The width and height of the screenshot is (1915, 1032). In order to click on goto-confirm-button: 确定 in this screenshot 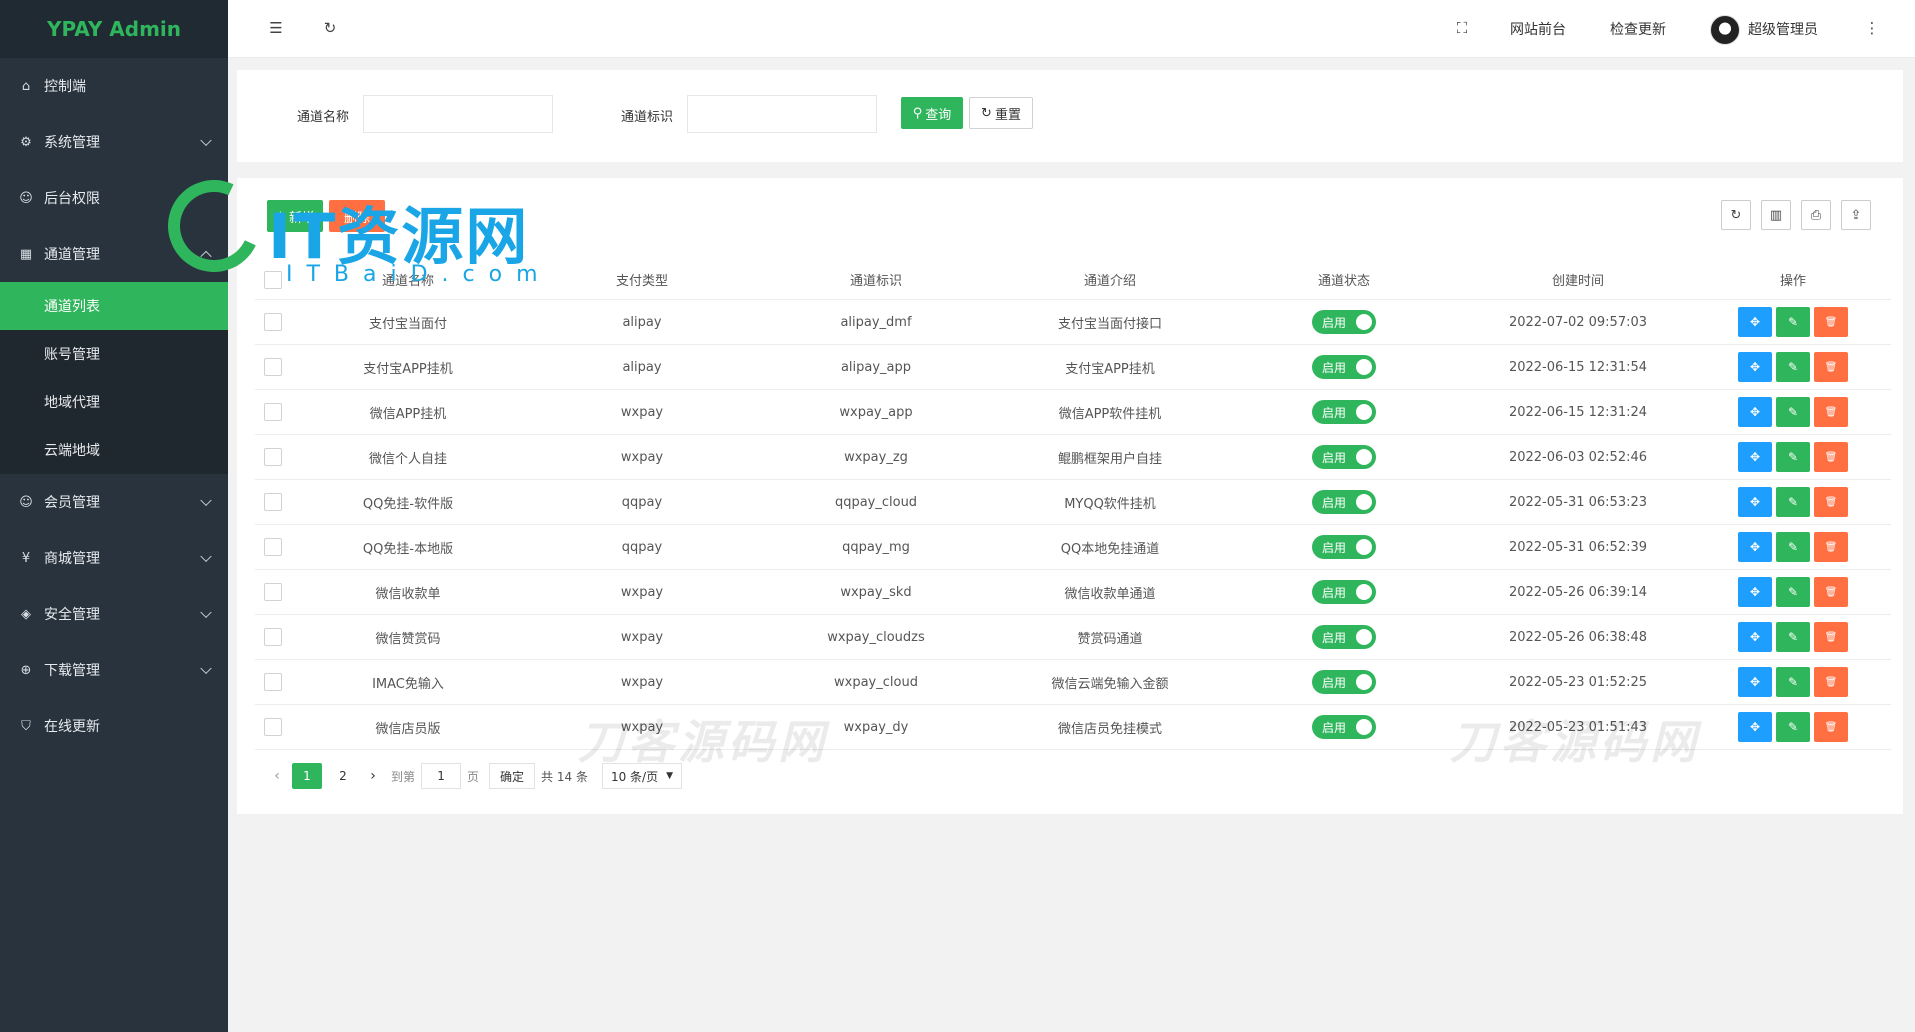, I will do `click(512, 776)`.